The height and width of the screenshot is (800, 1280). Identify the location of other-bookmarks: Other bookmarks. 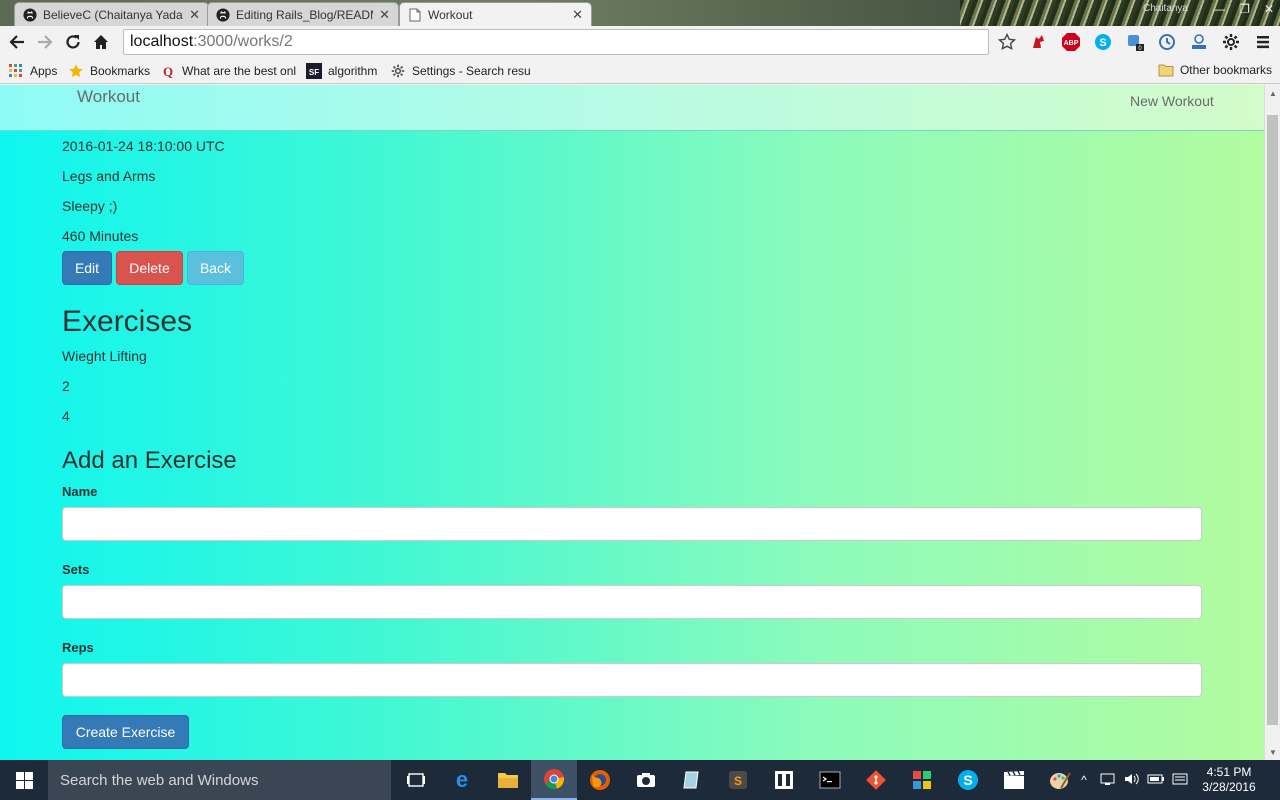
(1215, 70).